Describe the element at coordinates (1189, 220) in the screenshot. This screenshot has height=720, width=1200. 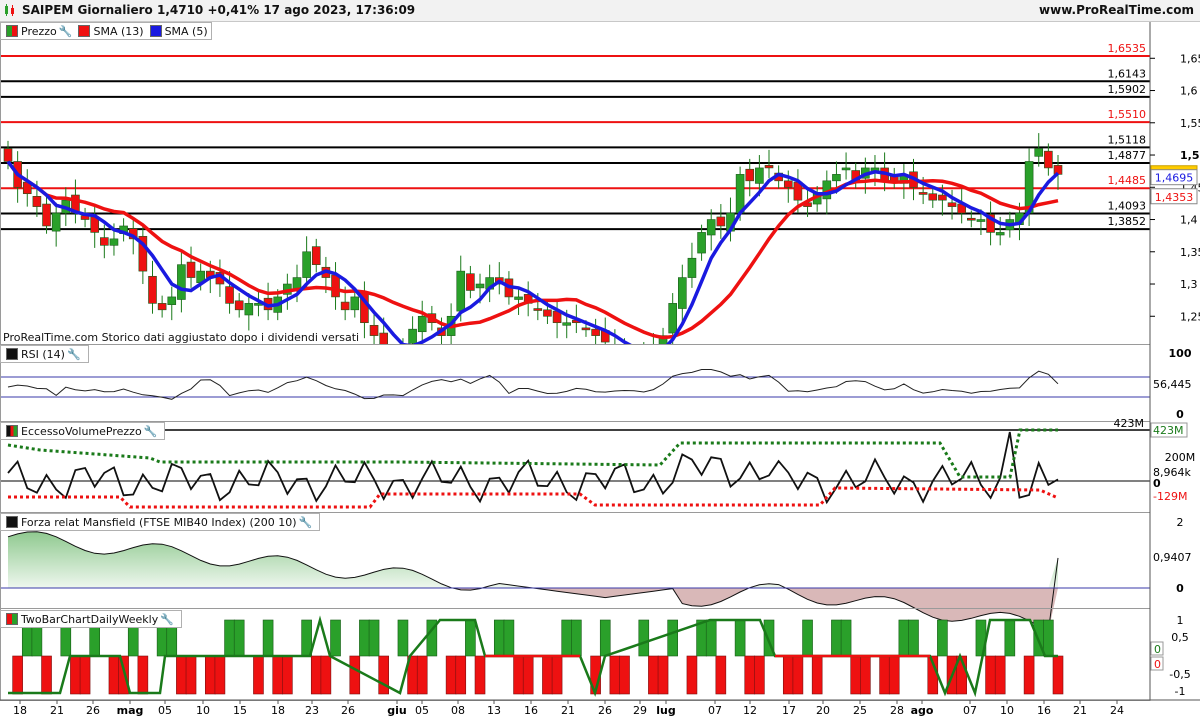
I see `price-tick-label: 1,4` at that location.